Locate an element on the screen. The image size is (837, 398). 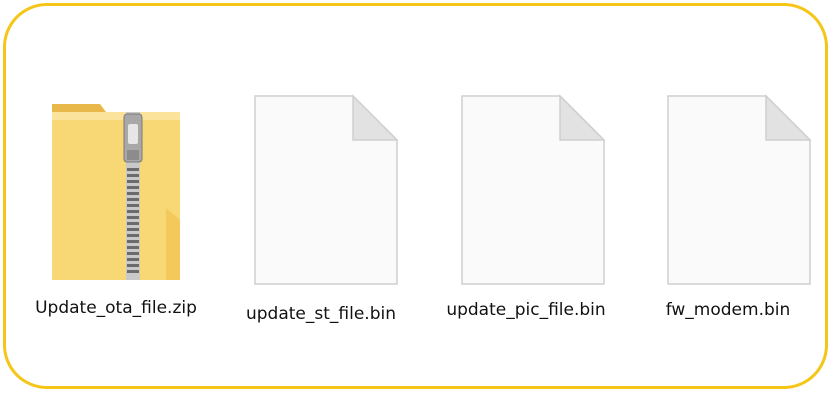
file-item-update-st-bin: update_st_file.bin is located at coordinates (321, 214).